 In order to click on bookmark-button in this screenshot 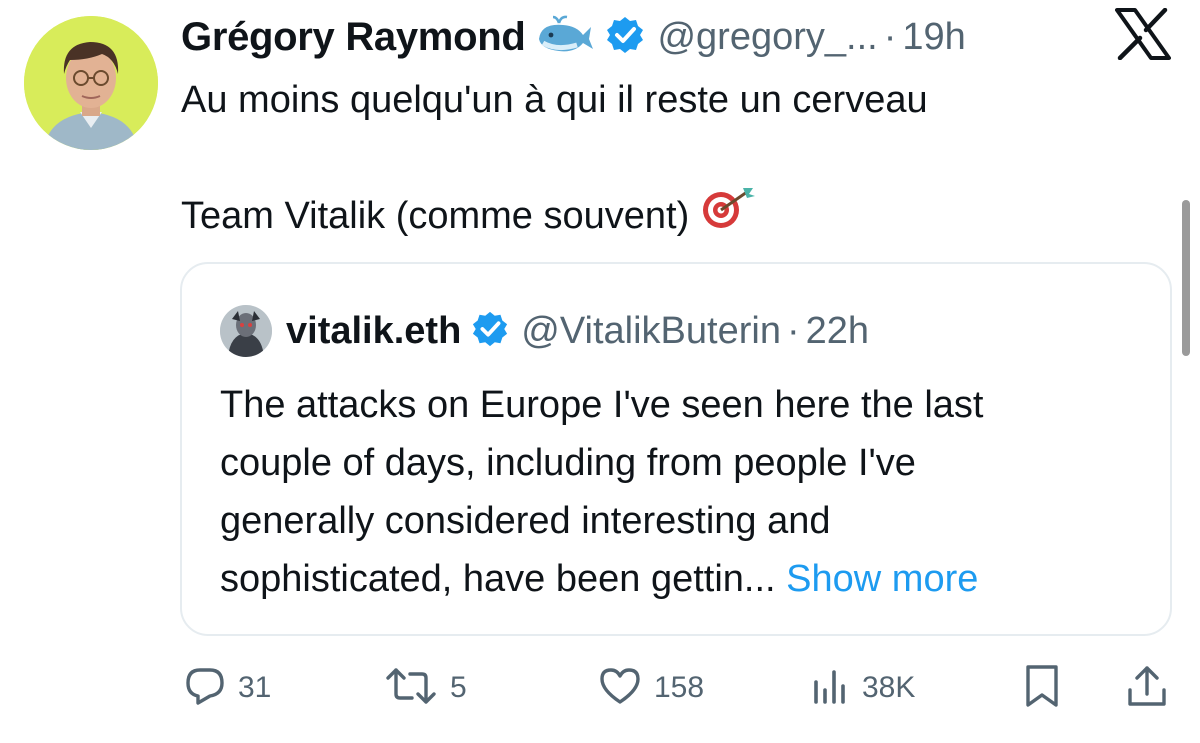, I will do `click(1042, 688)`.